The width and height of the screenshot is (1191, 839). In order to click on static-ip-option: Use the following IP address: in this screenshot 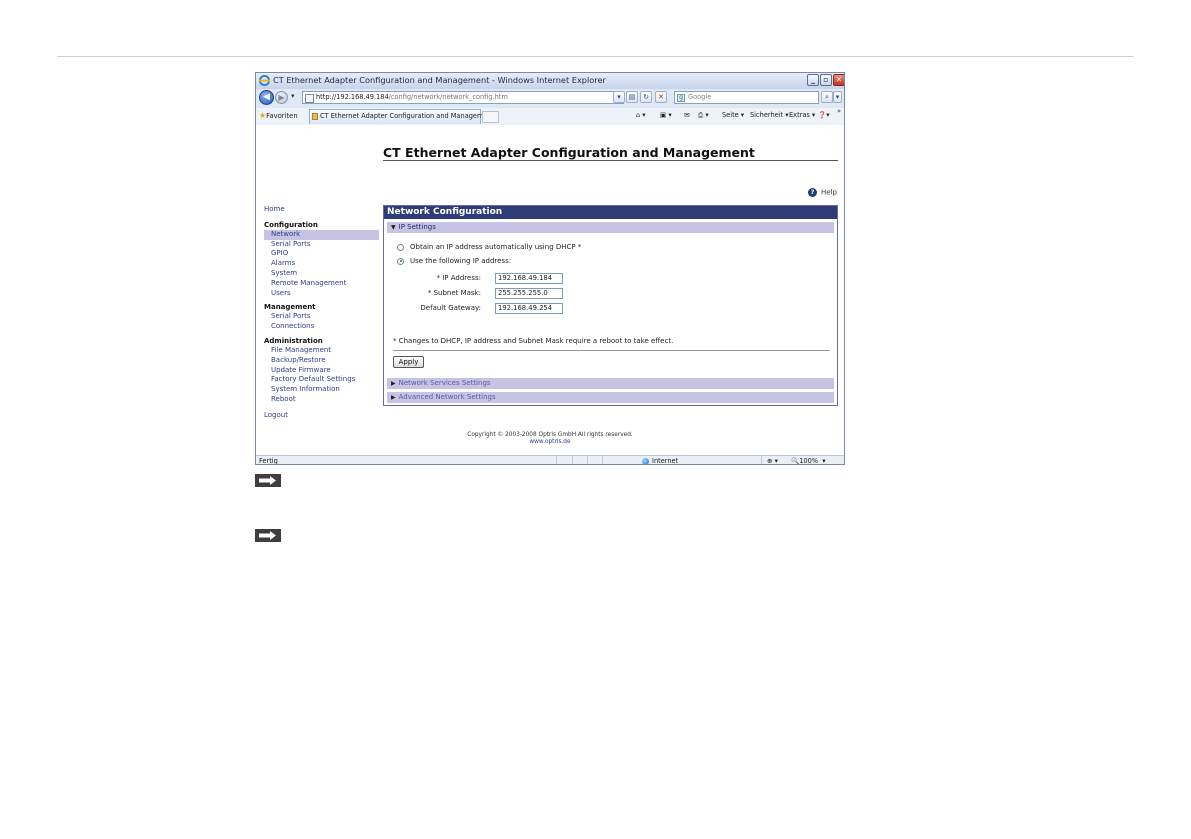, I will do `click(454, 261)`.